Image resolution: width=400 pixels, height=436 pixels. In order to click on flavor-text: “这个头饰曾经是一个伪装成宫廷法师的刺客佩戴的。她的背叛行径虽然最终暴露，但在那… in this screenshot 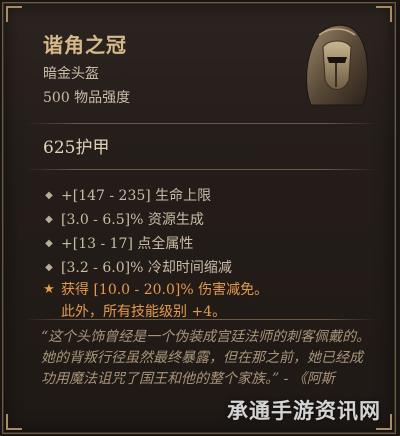, I will do `click(206, 358)`.